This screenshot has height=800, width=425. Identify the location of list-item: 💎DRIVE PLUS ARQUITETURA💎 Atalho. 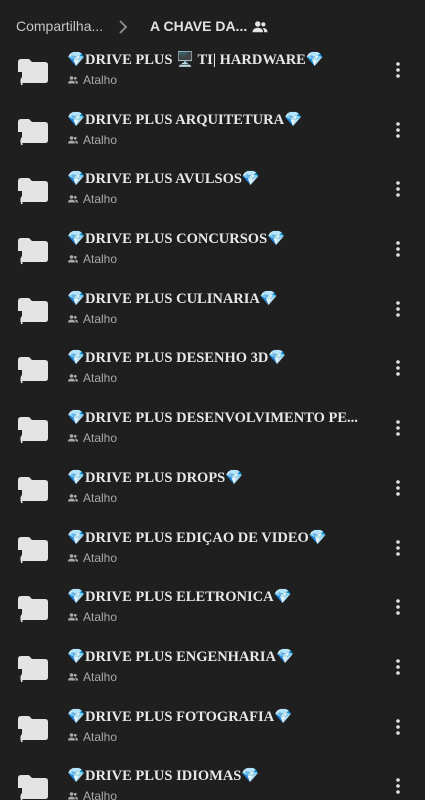
(212, 130).